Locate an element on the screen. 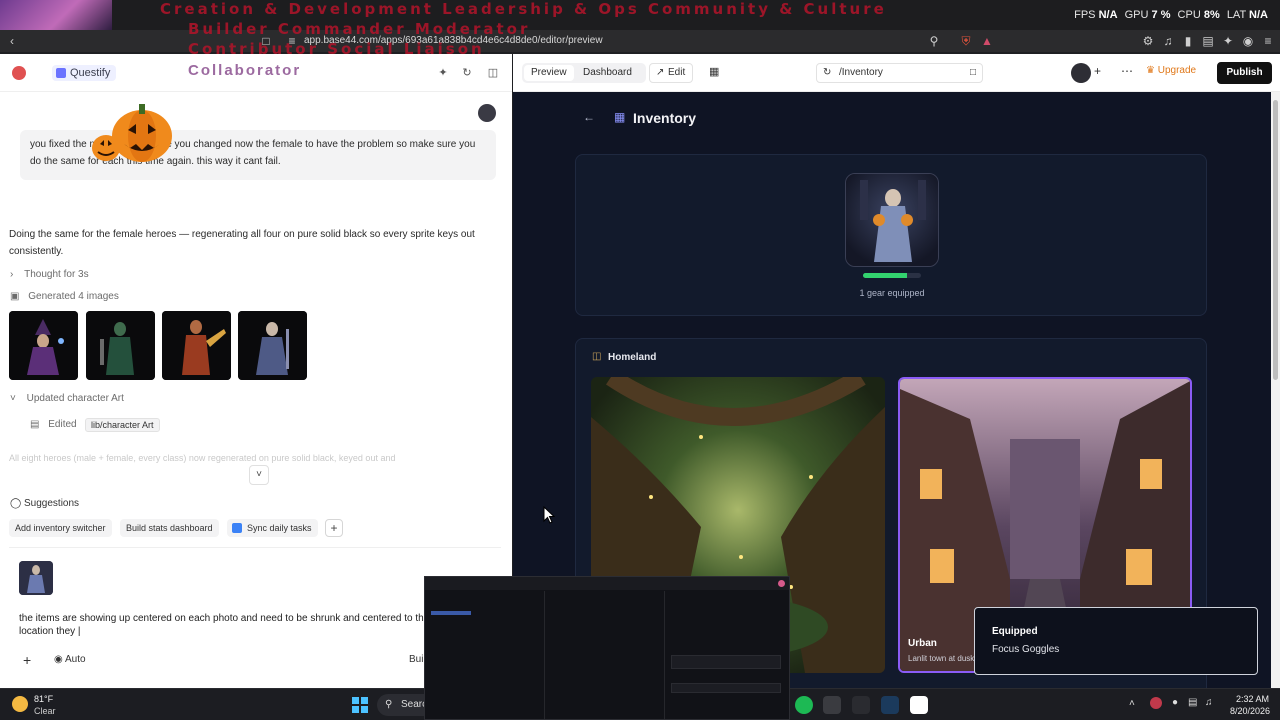 Image resolution: width=1280 pixels, height=720 pixels. mouse-cursor-icon is located at coordinates (549, 515).